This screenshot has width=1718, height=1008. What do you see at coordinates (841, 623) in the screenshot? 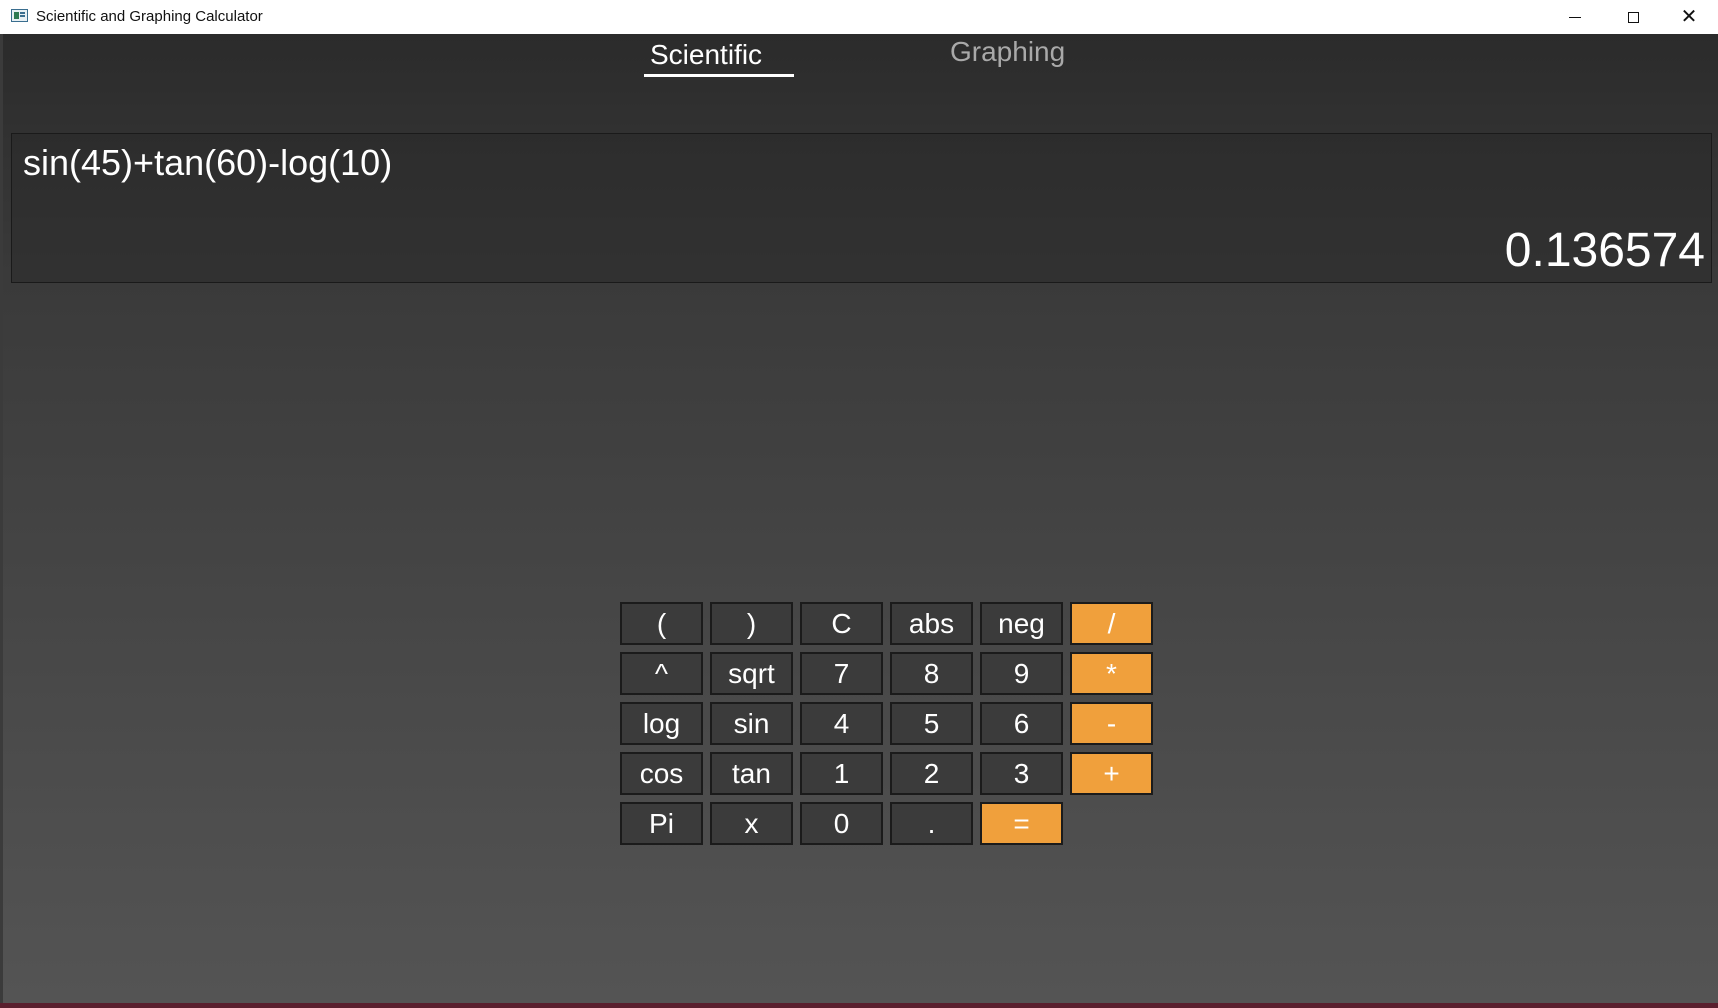
I see `key-clear: C` at bounding box center [841, 623].